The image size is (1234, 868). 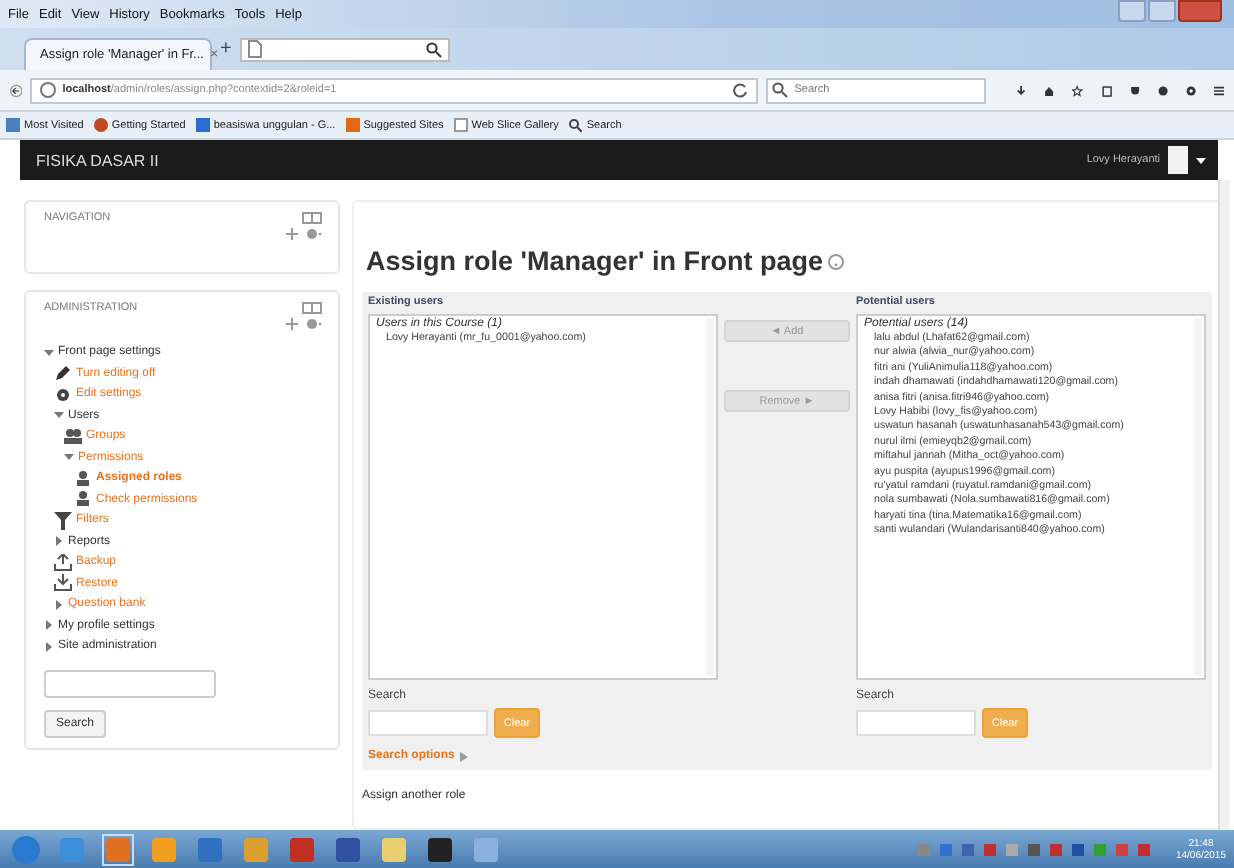 What do you see at coordinates (1201, 160) in the screenshot?
I see `caret-icon` at bounding box center [1201, 160].